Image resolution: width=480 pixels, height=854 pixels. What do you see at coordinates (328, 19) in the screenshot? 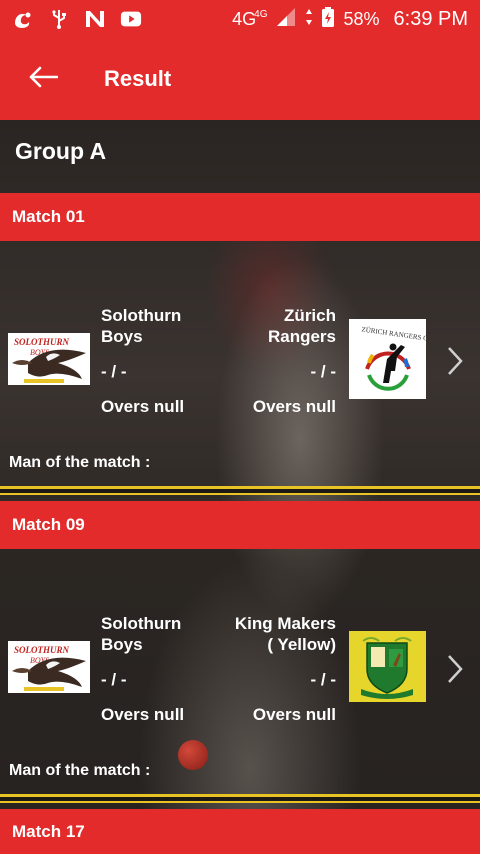
I see `battery-icon` at bounding box center [328, 19].